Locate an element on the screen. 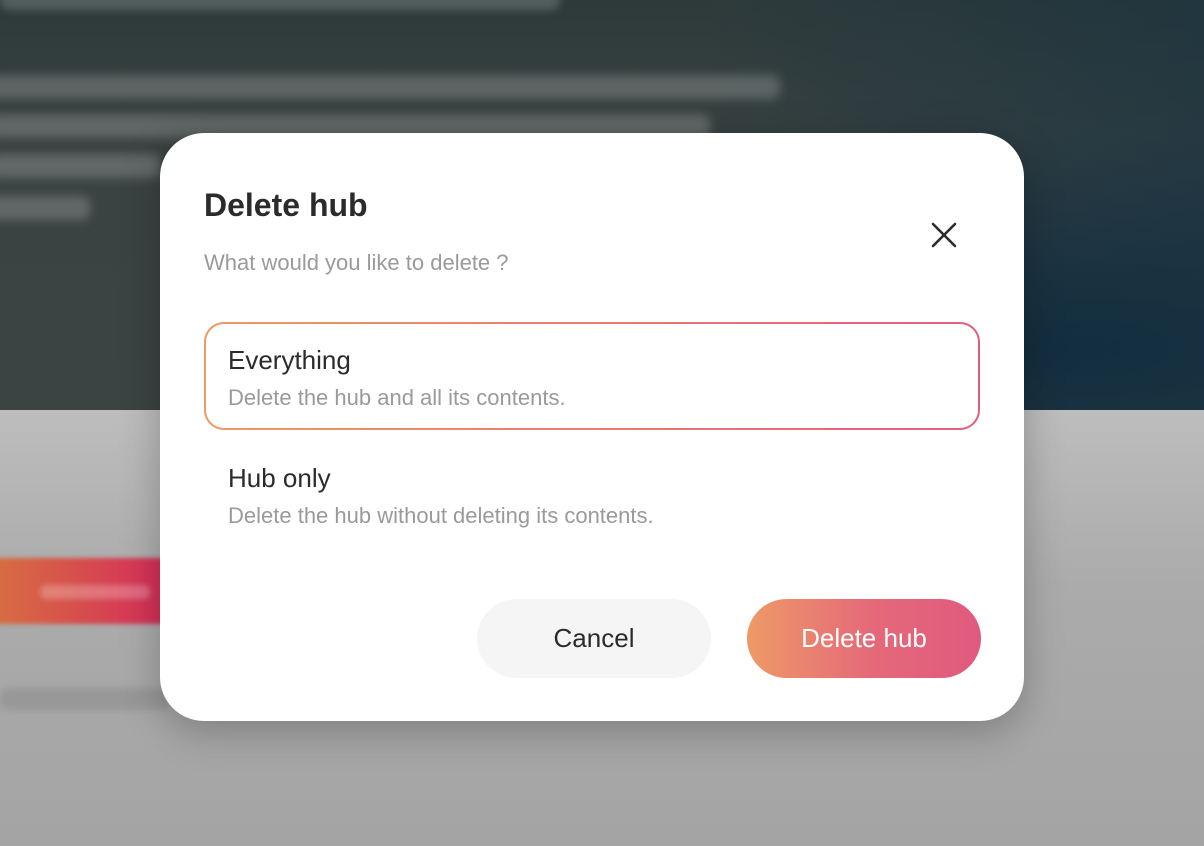  dialog-subtitle: What would you like to delete ? is located at coordinates (356, 262).